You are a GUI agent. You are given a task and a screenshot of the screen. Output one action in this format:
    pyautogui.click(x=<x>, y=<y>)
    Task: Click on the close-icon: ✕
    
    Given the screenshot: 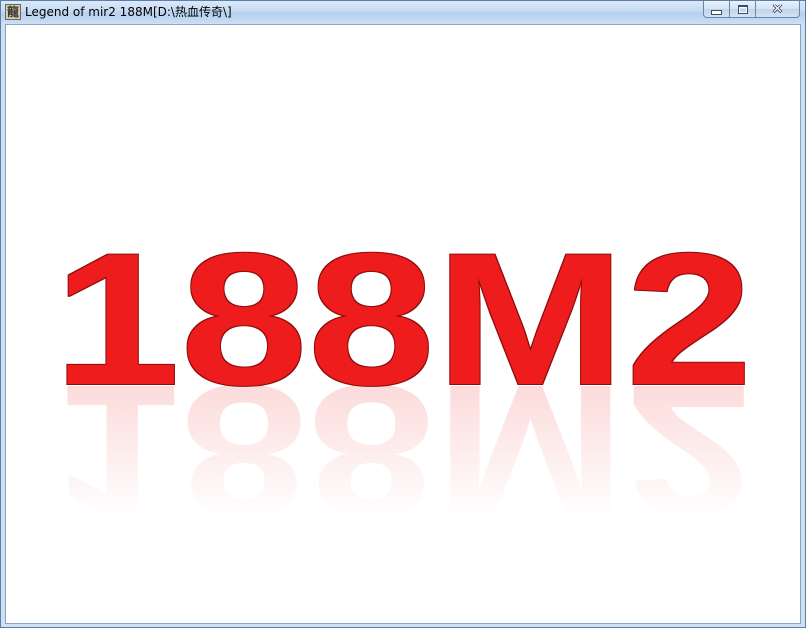 What is the action you would take?
    pyautogui.click(x=777, y=9)
    